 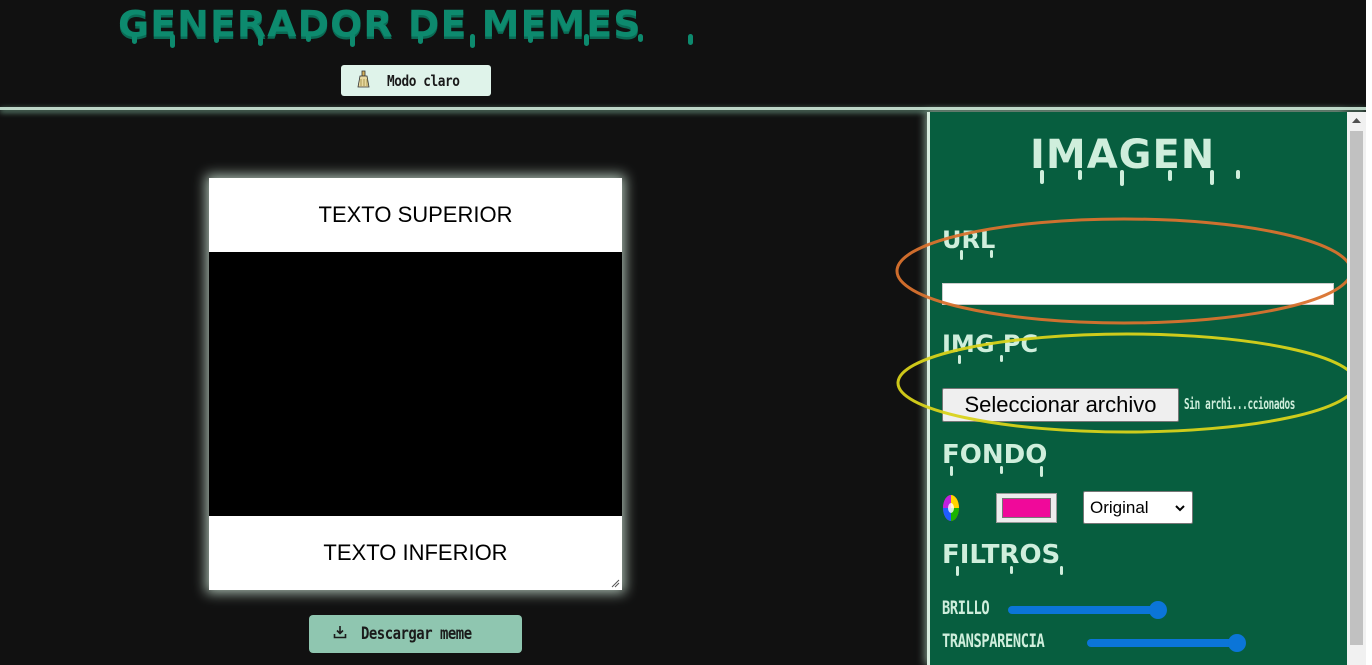 What do you see at coordinates (969, 240) in the screenshot?
I see `url-heading: URL` at bounding box center [969, 240].